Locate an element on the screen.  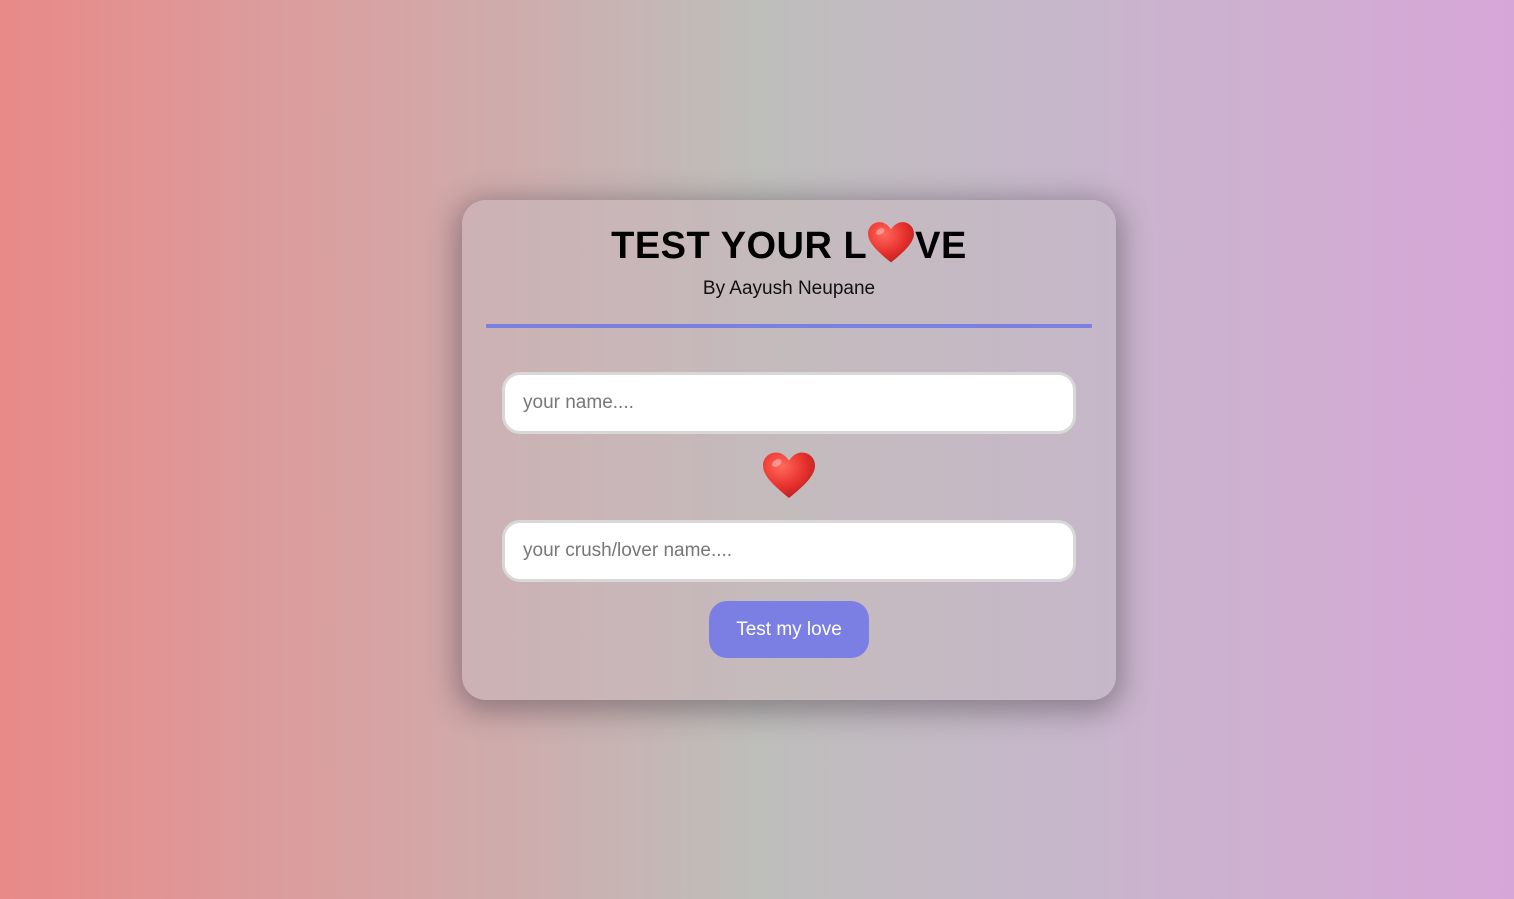
header-divider is located at coordinates (789, 326).